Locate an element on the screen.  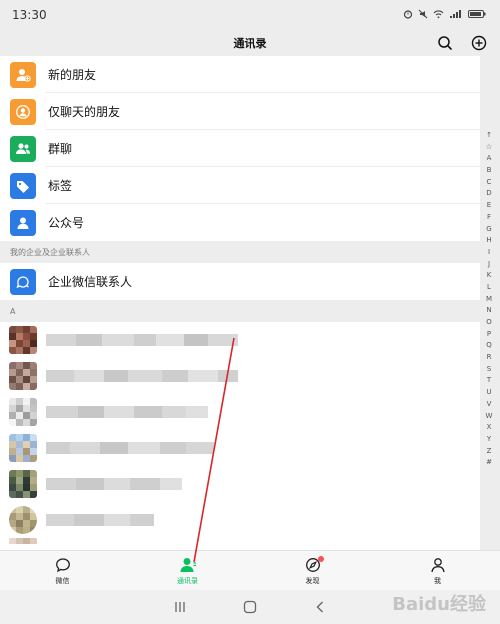
index-letter: T is located at coordinates (489, 381).